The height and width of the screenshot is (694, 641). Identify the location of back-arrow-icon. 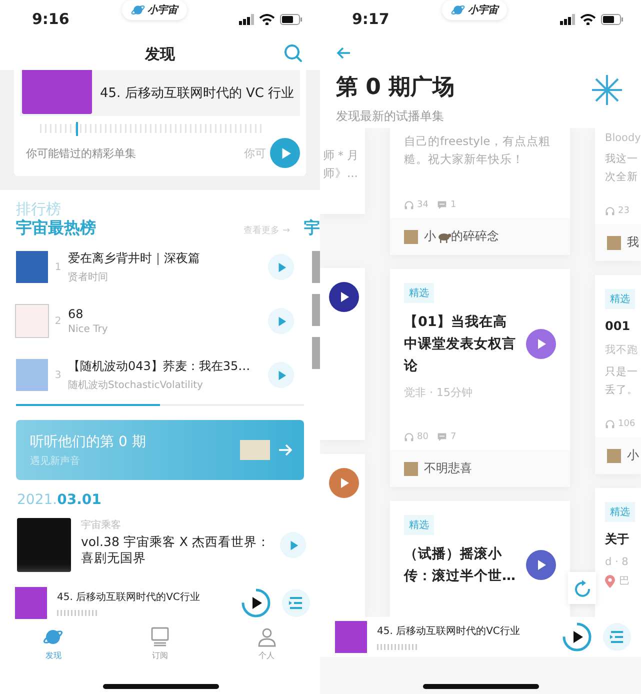
(343, 53).